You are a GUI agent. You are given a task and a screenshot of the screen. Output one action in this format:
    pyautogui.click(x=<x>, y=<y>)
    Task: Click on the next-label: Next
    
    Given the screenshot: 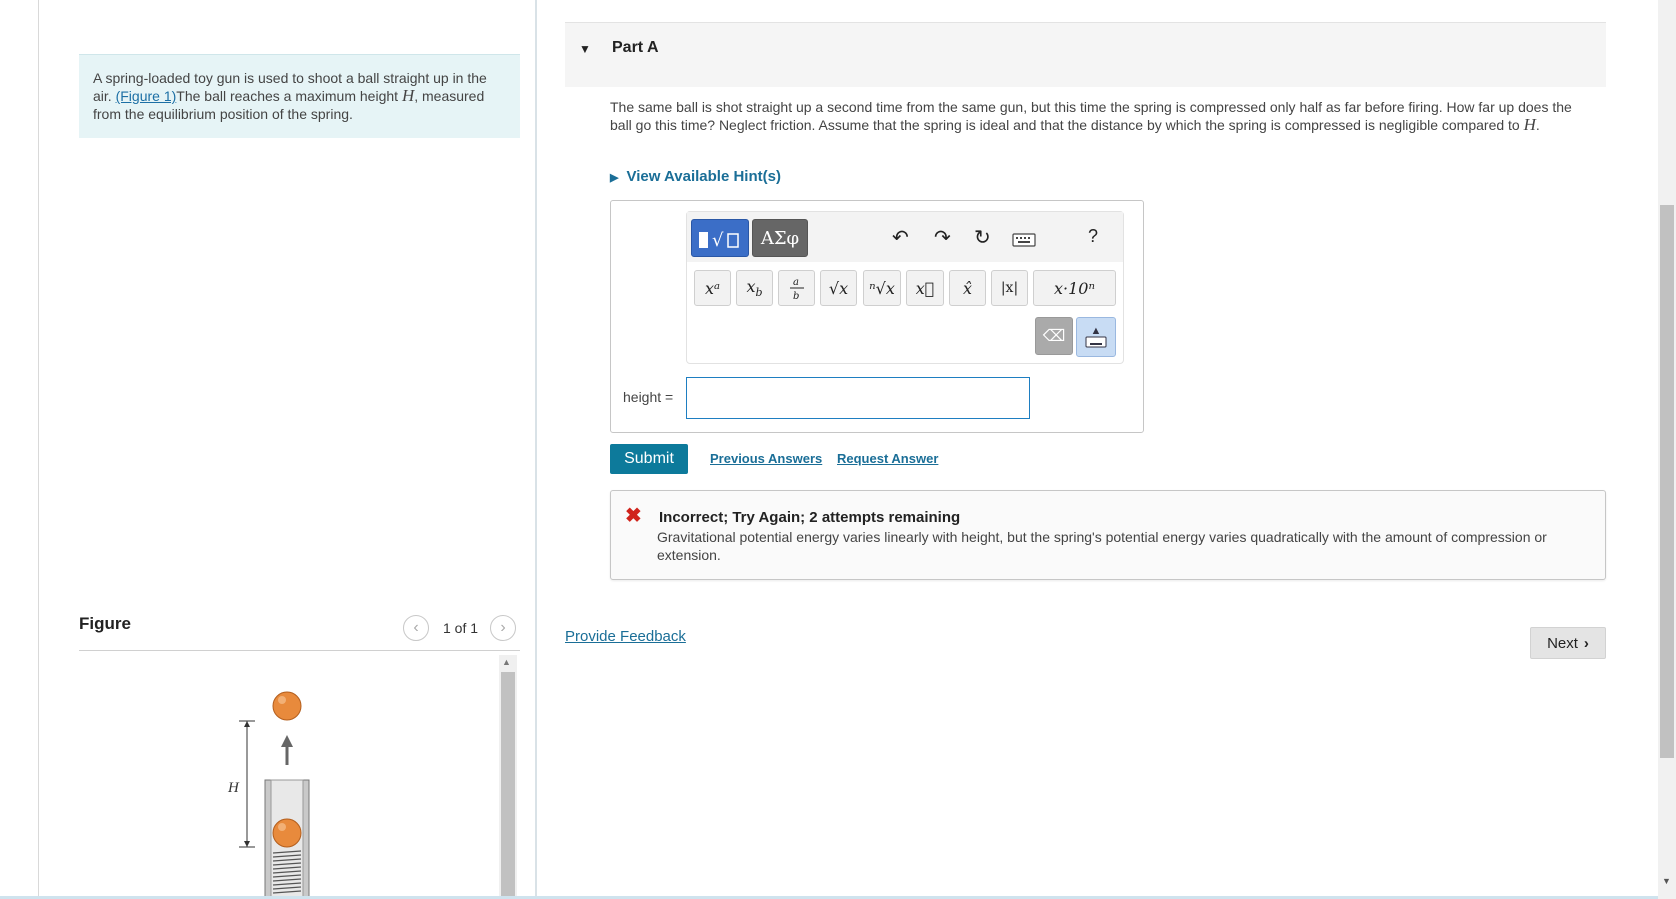 What is the action you would take?
    pyautogui.click(x=1562, y=643)
    